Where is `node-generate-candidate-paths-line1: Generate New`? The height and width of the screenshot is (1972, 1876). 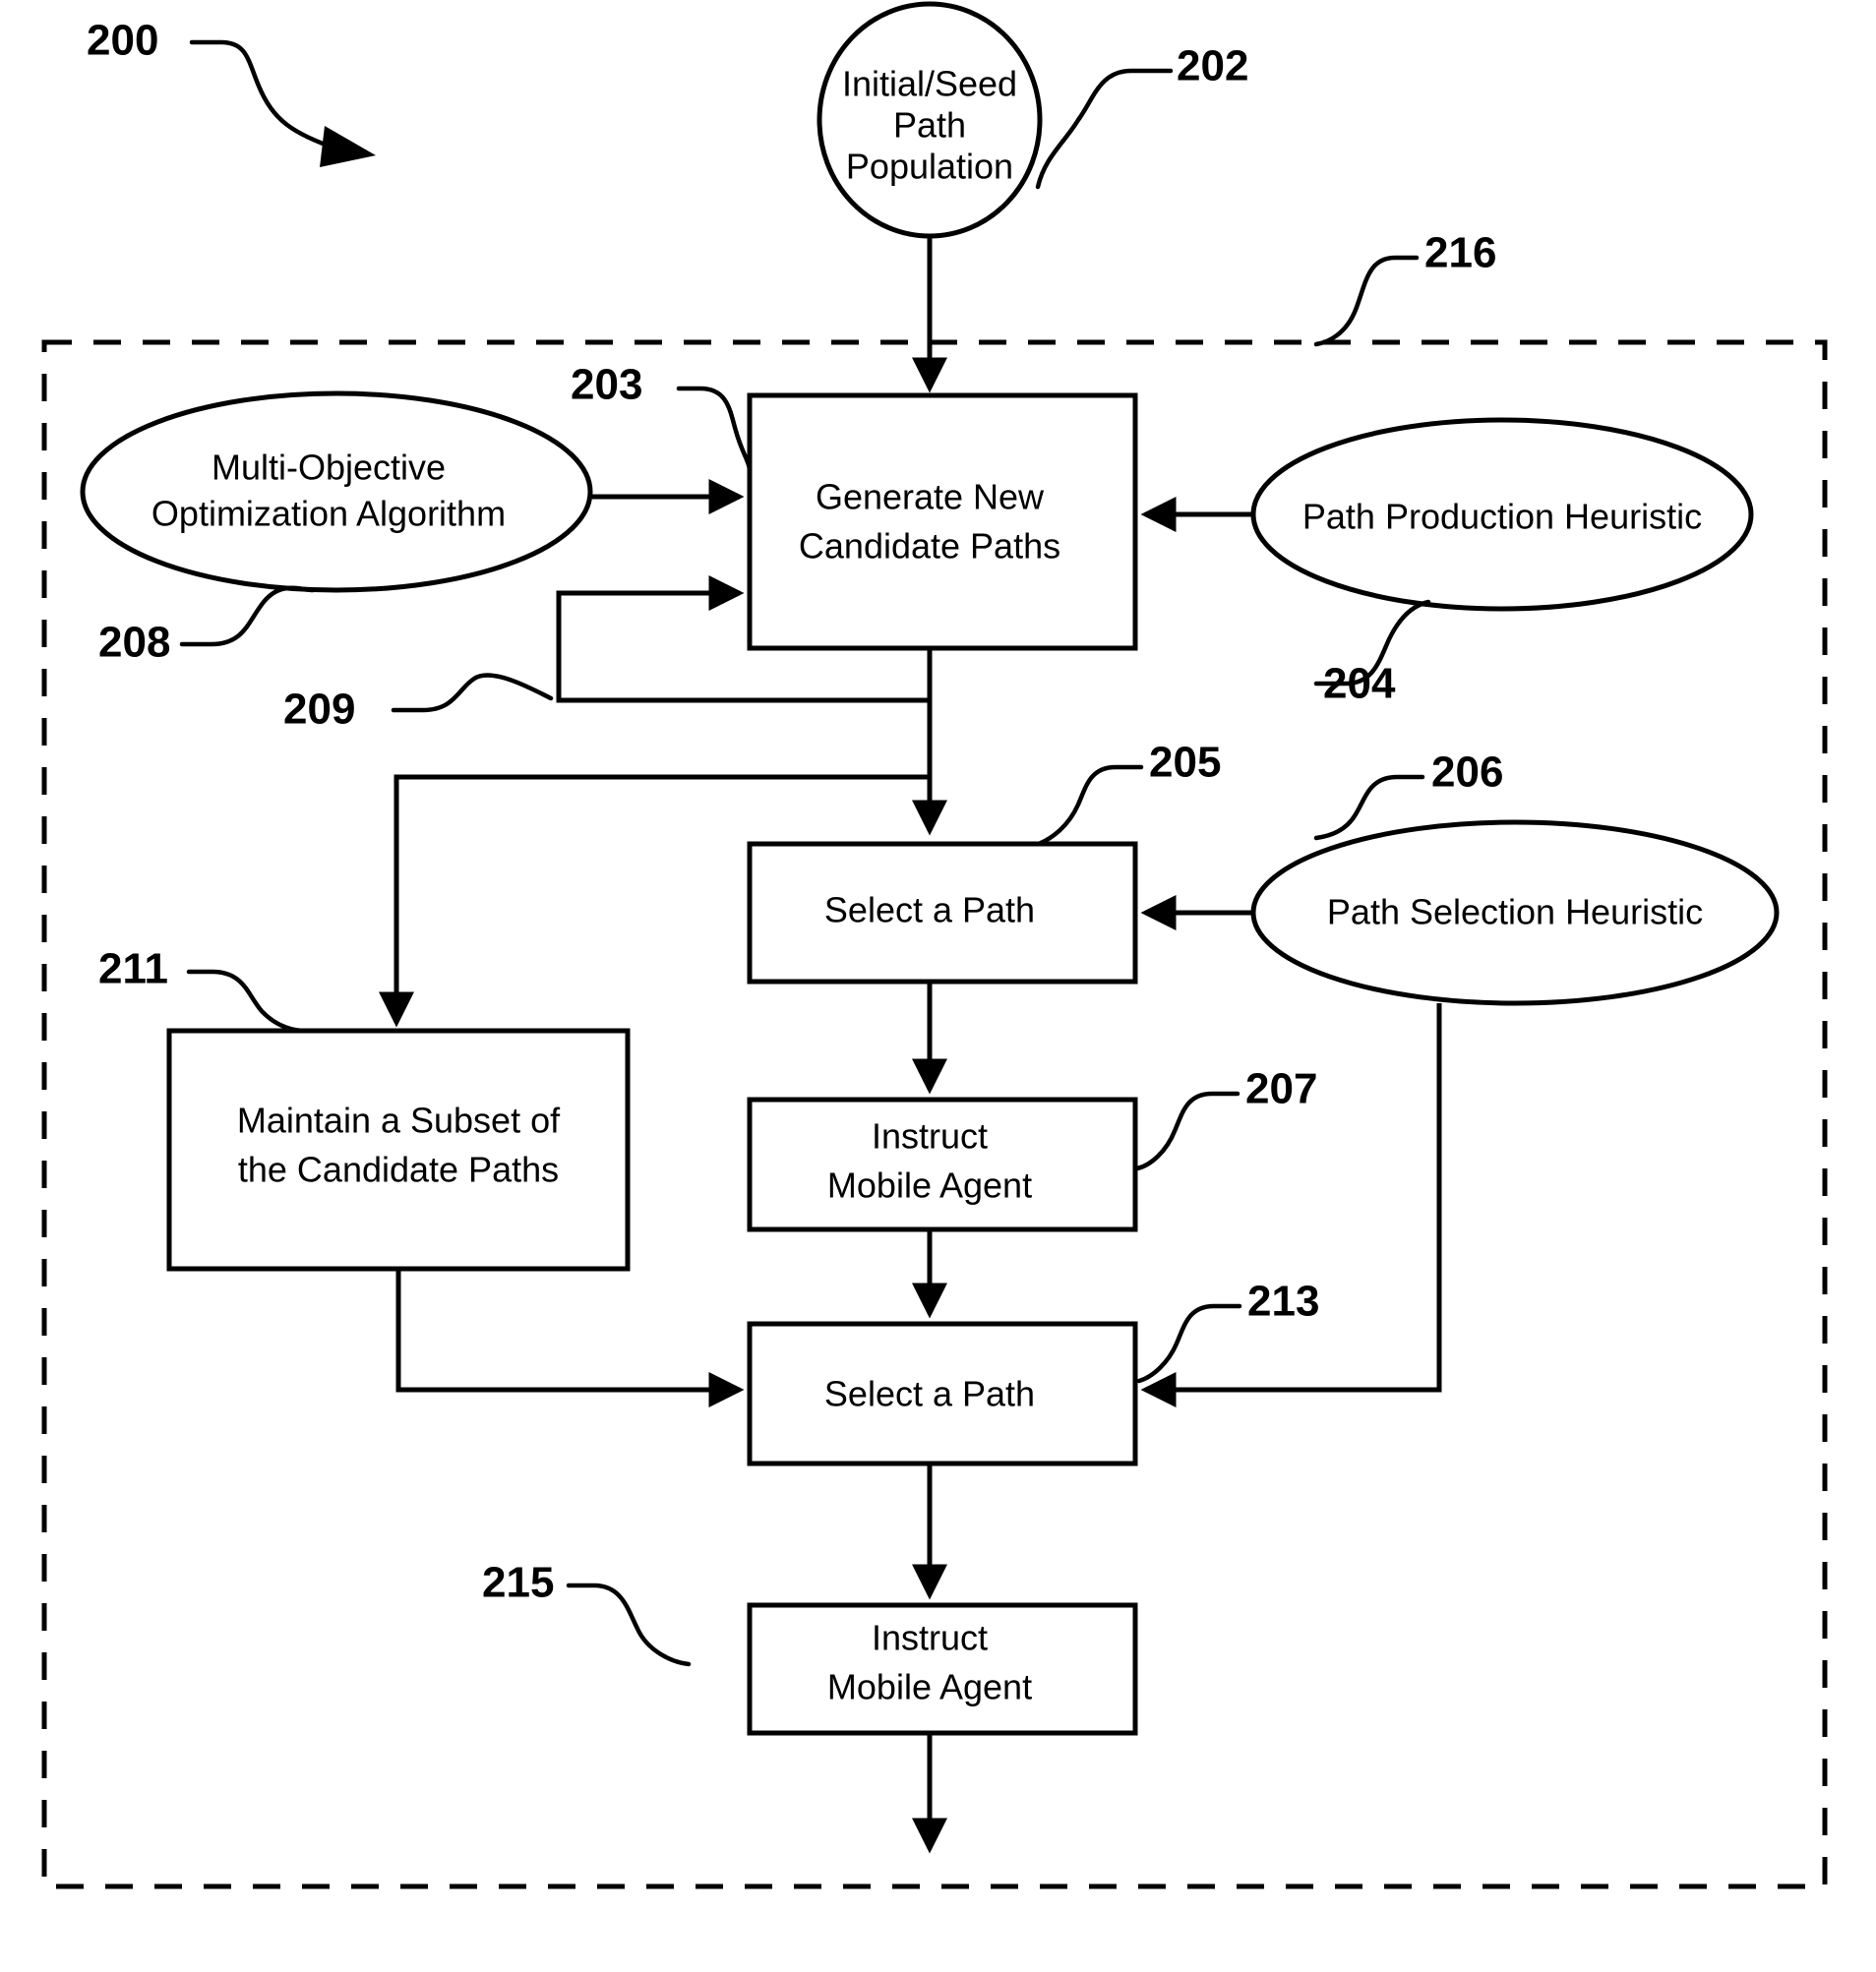 node-generate-candidate-paths-line1: Generate New is located at coordinates (930, 497).